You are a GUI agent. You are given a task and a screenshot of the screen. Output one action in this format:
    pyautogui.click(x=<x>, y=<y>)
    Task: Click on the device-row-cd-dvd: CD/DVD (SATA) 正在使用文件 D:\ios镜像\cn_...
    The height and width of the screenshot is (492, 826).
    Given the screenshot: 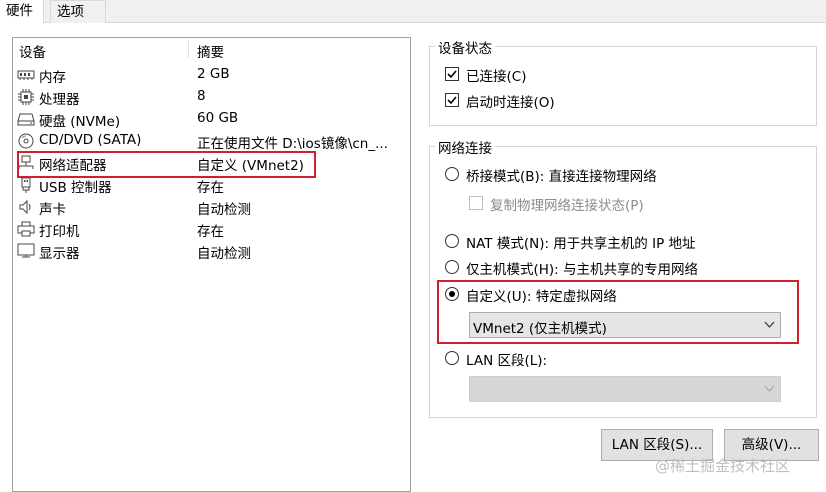 What is the action you would take?
    pyautogui.click(x=211, y=141)
    